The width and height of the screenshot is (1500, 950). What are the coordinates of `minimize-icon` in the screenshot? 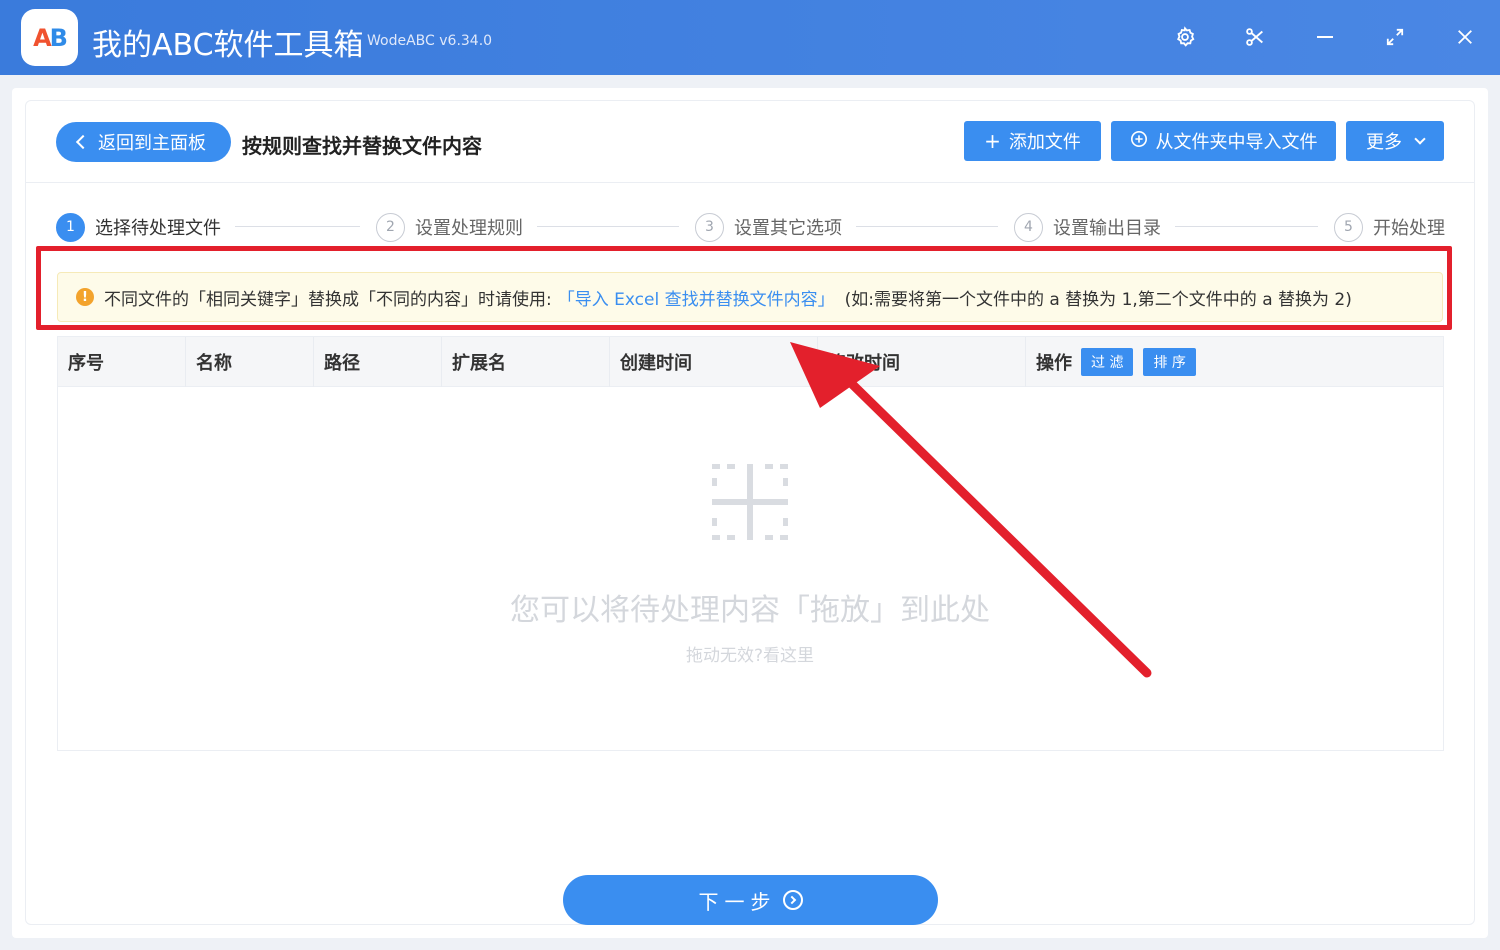 It's located at (1325, 37).